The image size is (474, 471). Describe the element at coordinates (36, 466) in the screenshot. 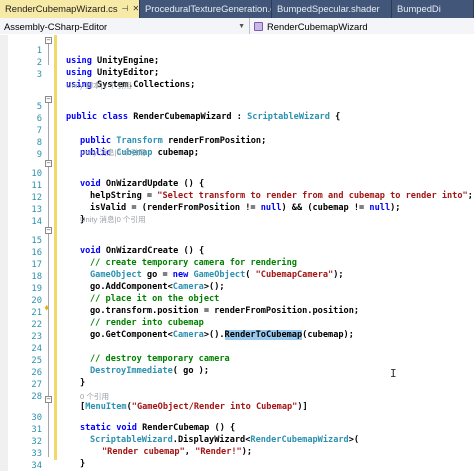

I see `line-number: 34` at that location.